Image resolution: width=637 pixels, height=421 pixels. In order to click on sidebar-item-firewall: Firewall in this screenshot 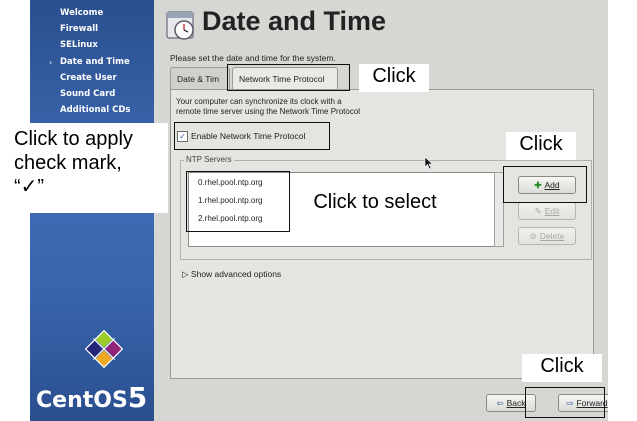, I will do `click(79, 29)`.